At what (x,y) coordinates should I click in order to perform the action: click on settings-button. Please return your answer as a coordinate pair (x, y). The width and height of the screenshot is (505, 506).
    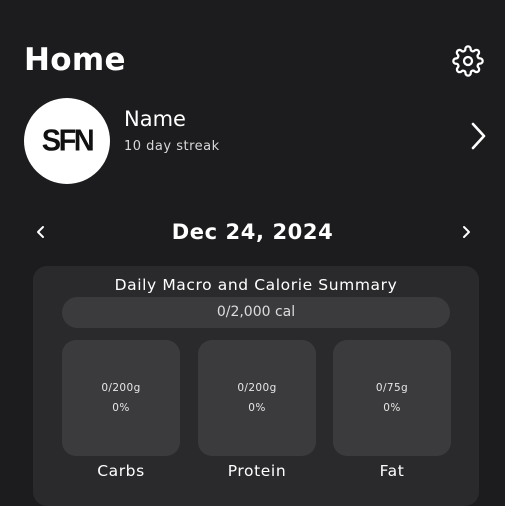
    Looking at the image, I should click on (468, 61).